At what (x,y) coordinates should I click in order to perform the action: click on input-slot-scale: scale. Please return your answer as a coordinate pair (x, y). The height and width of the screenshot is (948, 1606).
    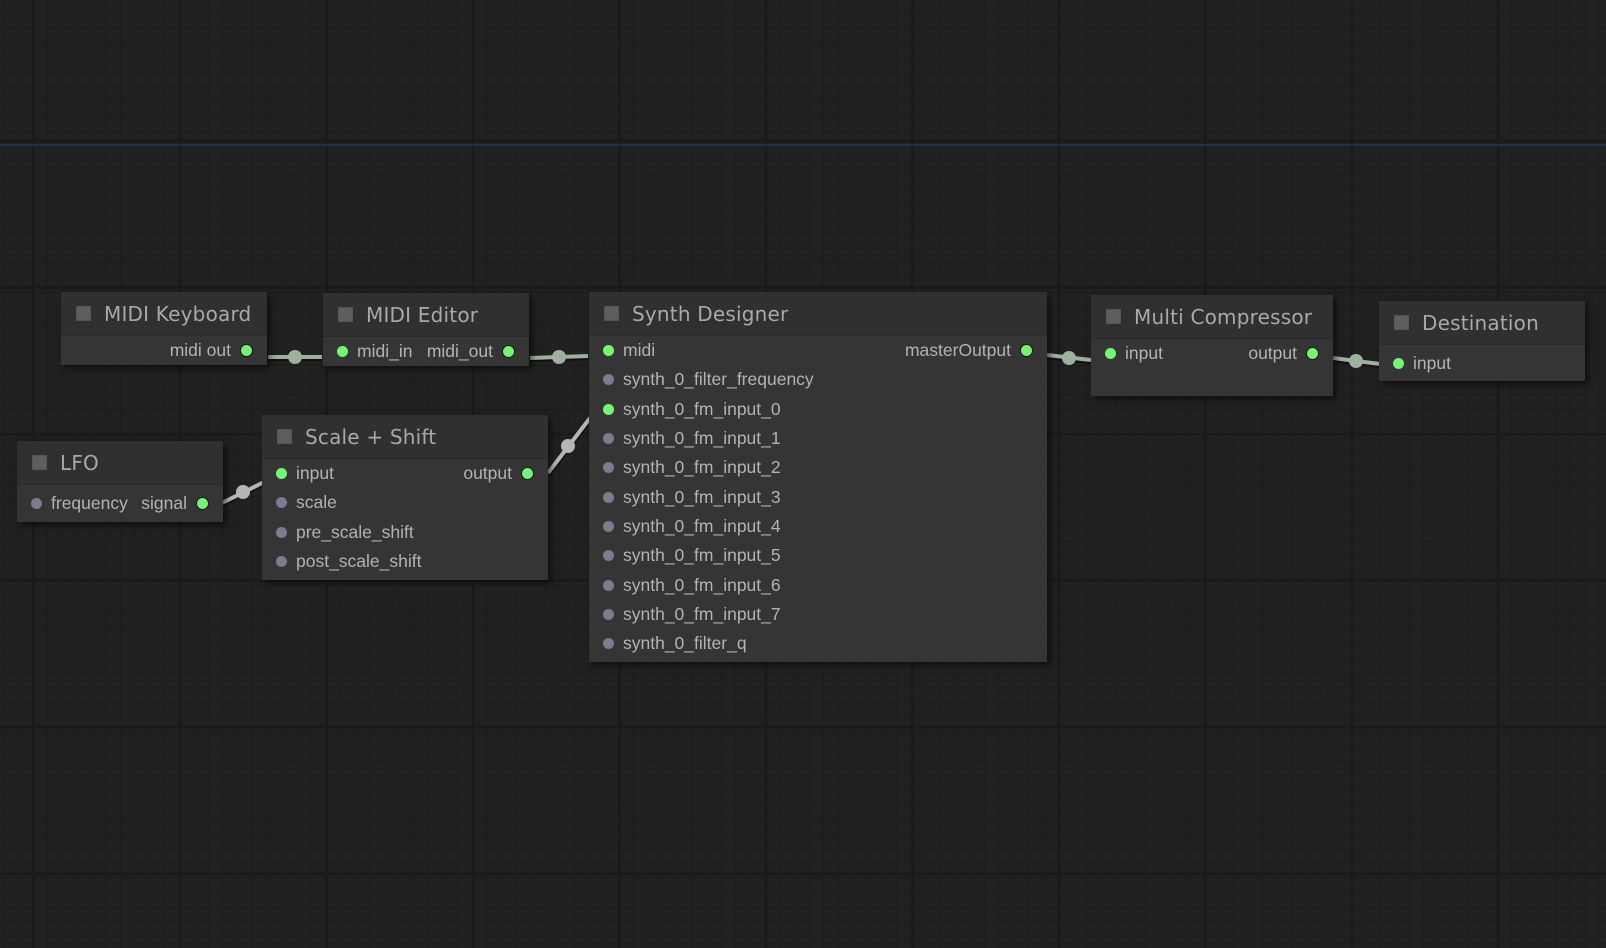
    Looking at the image, I should click on (303, 502).